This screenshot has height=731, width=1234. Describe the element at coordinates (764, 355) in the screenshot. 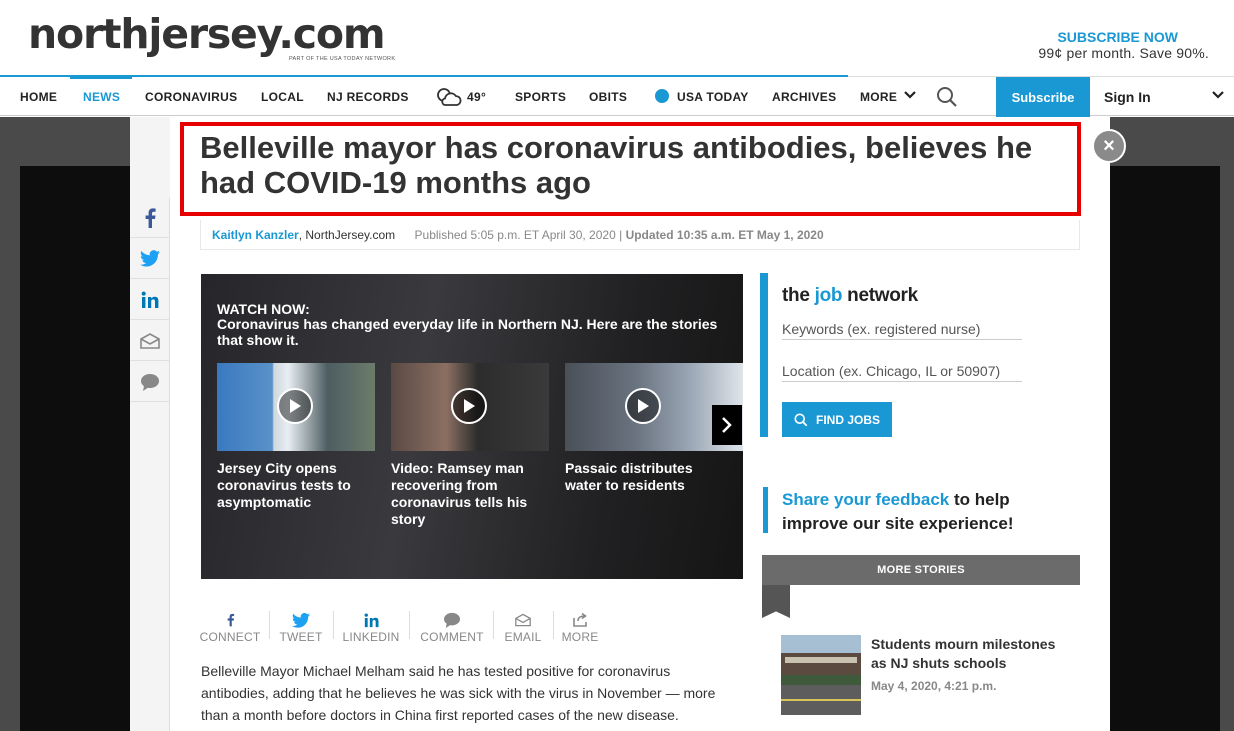

I see `job-network-accent` at that location.